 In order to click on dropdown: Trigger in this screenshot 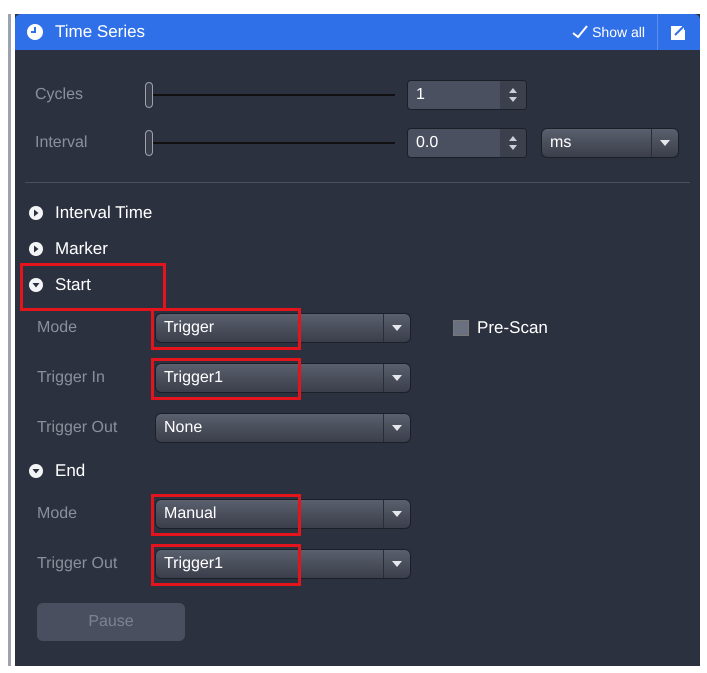, I will do `click(283, 328)`.